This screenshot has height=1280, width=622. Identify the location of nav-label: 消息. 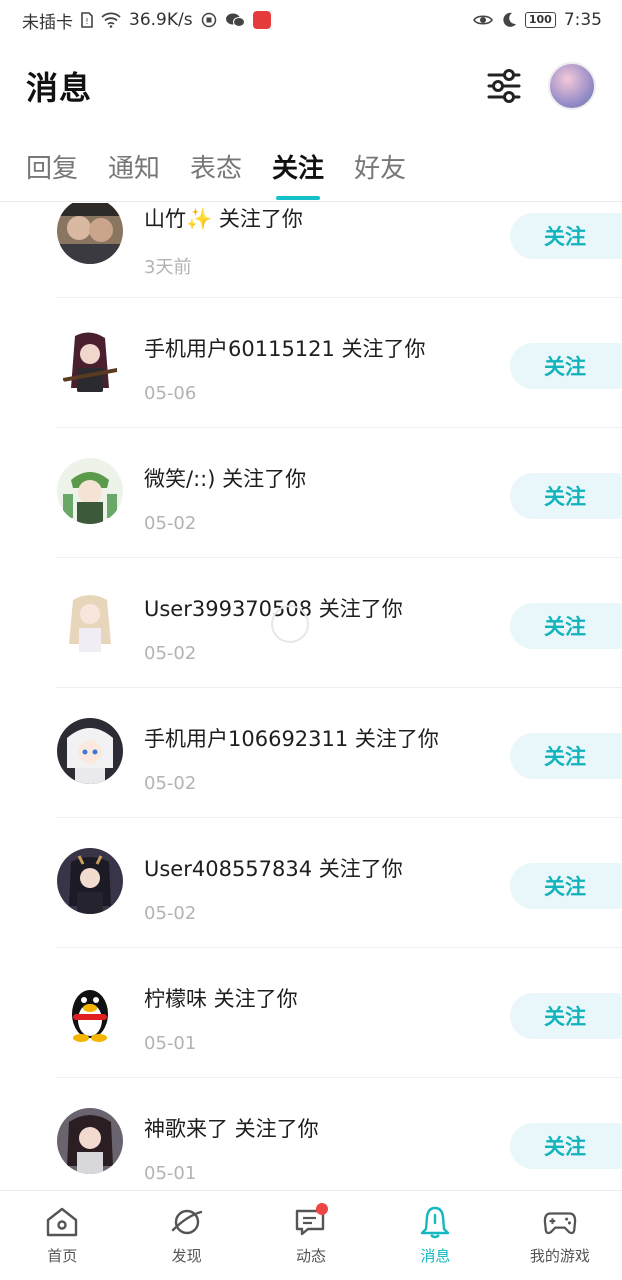
(435, 1256).